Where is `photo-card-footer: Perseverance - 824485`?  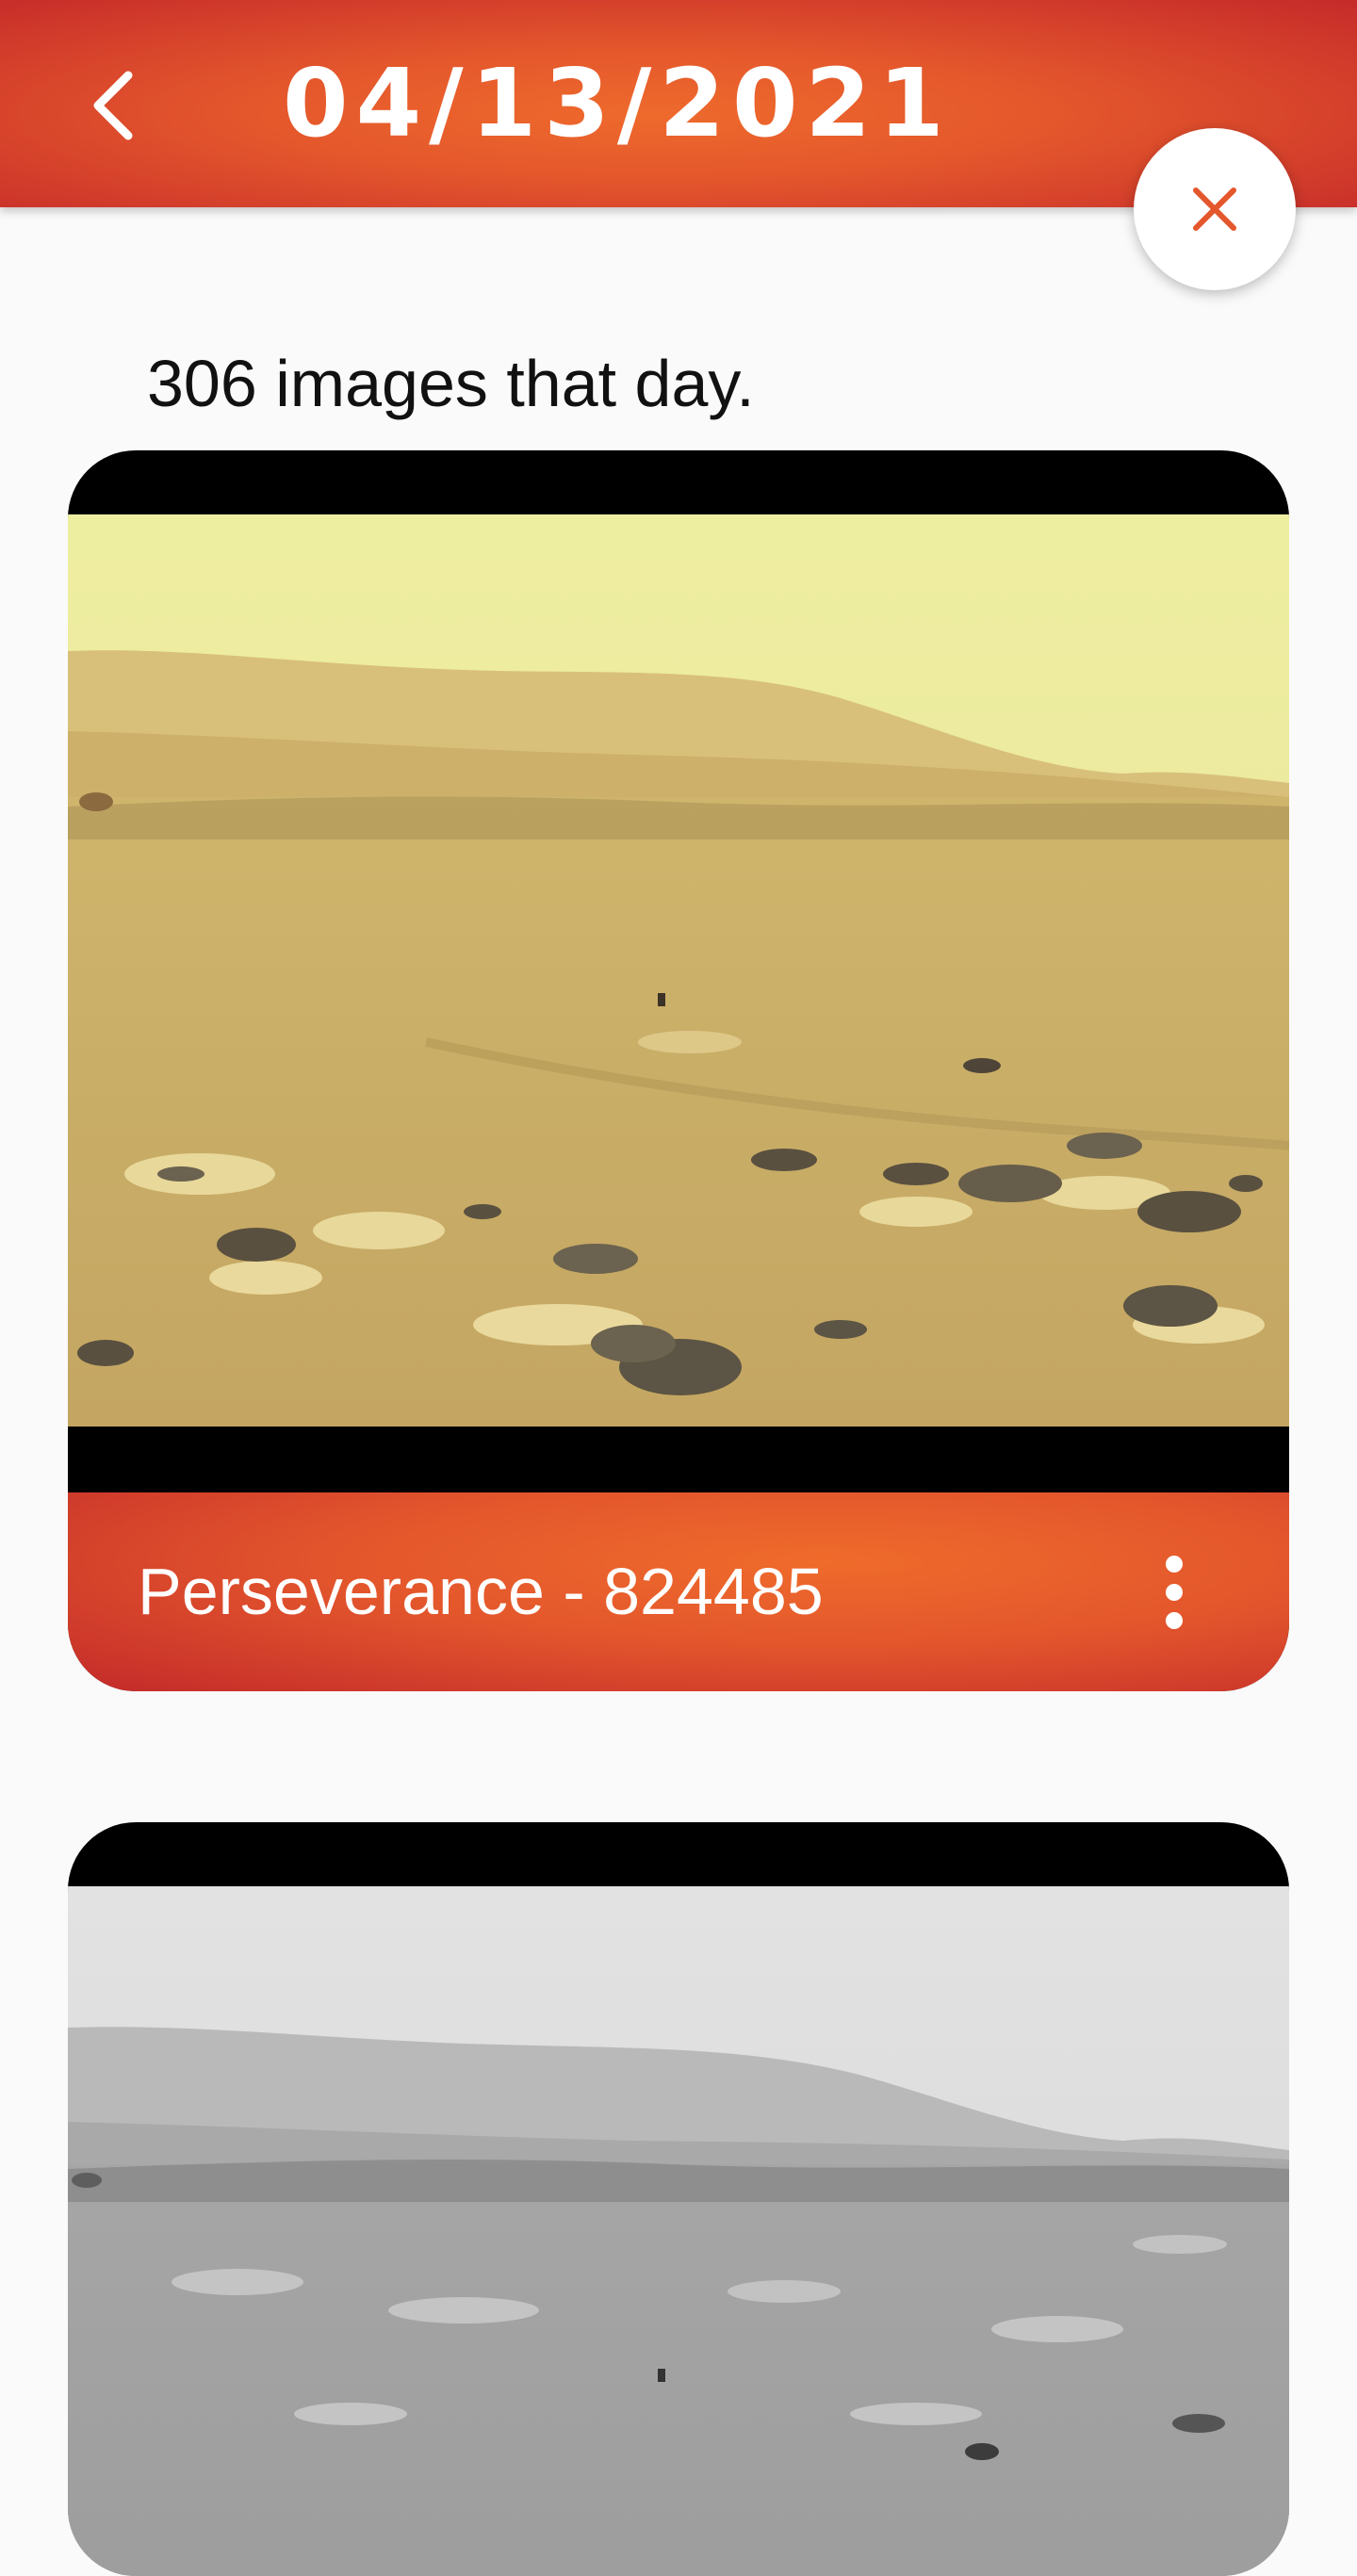
photo-card-footer: Perseverance - 824485 is located at coordinates (678, 1591).